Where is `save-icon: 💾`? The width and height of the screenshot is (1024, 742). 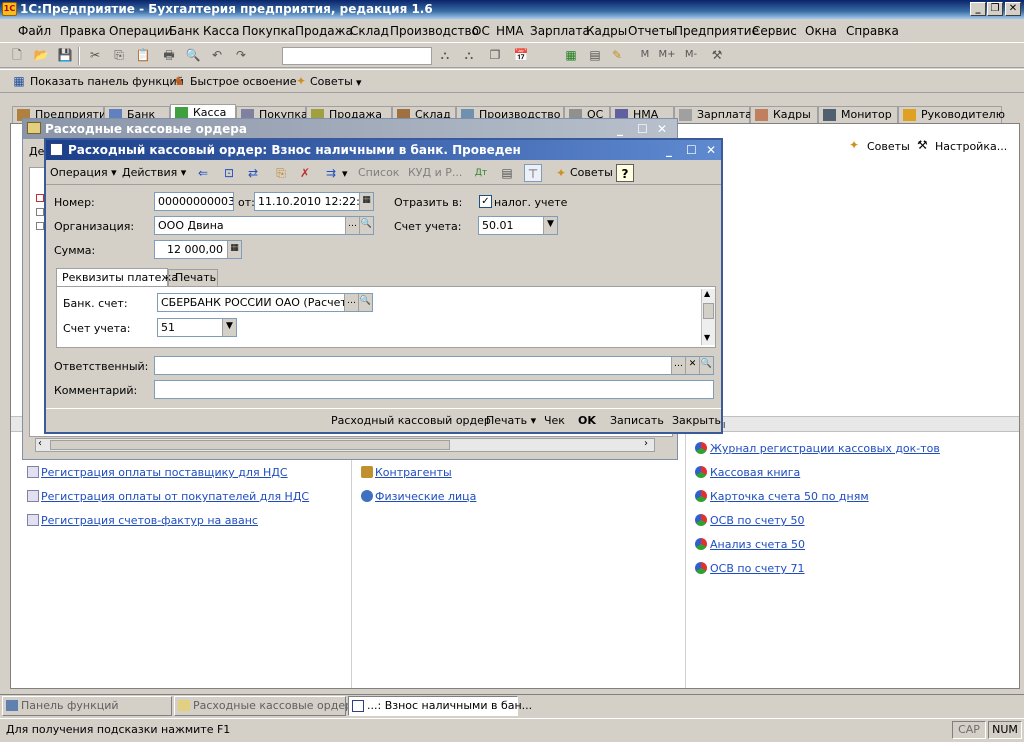 save-icon: 💾 is located at coordinates (65, 55).